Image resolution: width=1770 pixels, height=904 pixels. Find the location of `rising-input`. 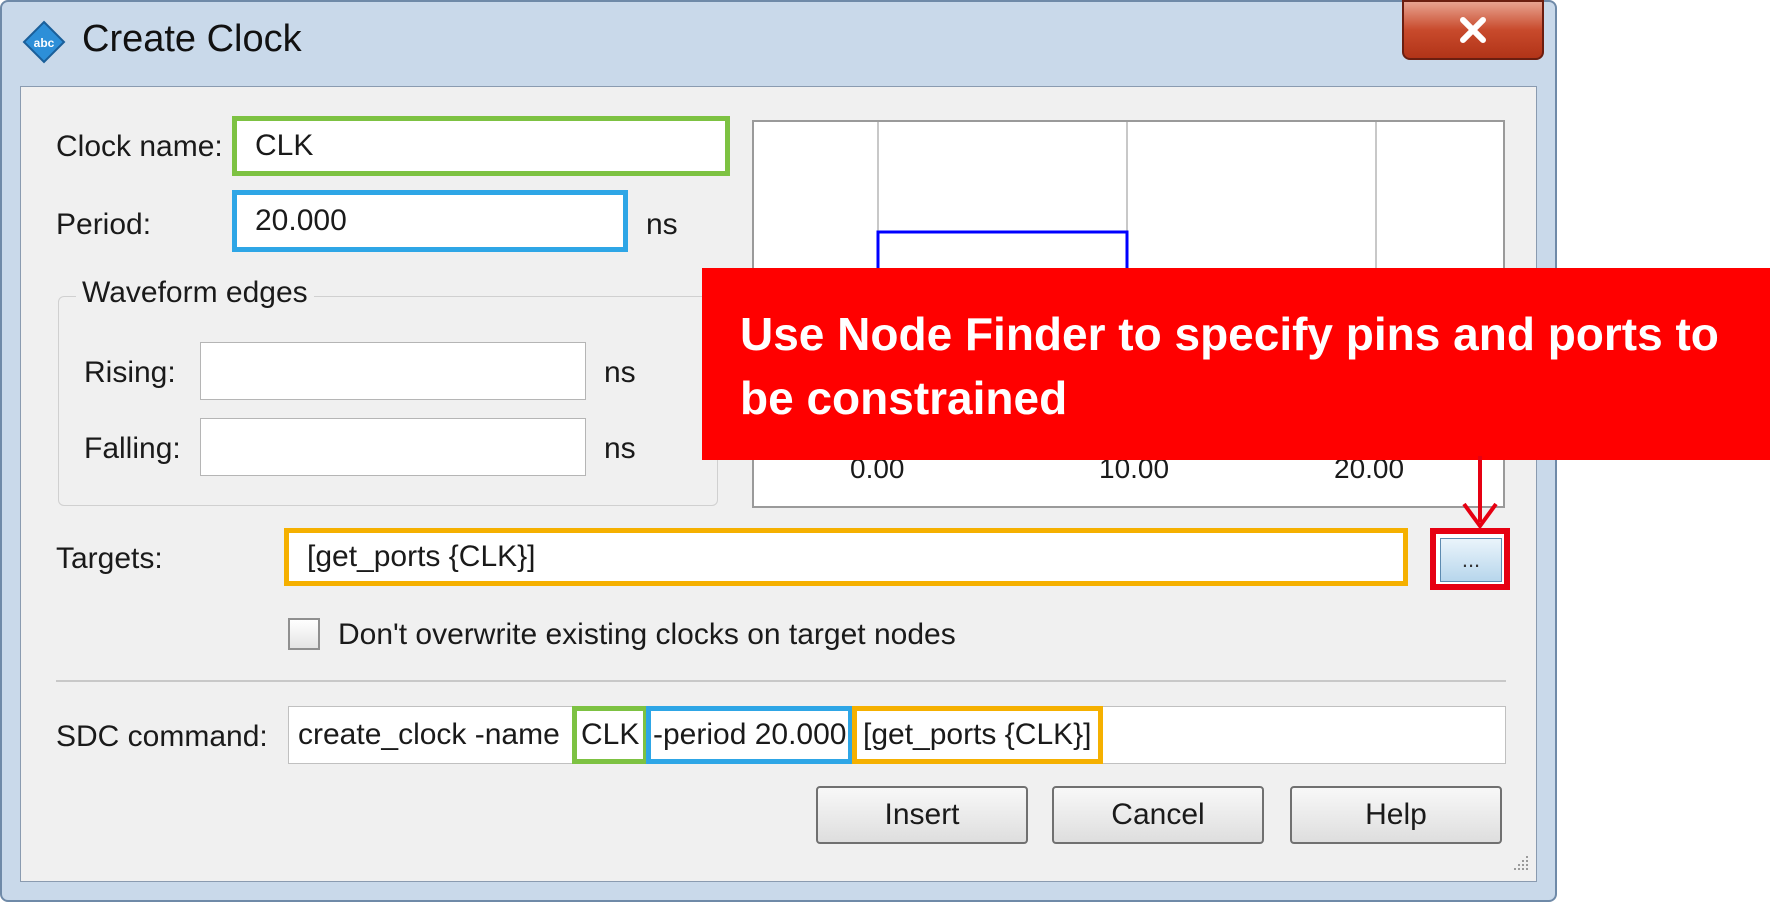

rising-input is located at coordinates (393, 371).